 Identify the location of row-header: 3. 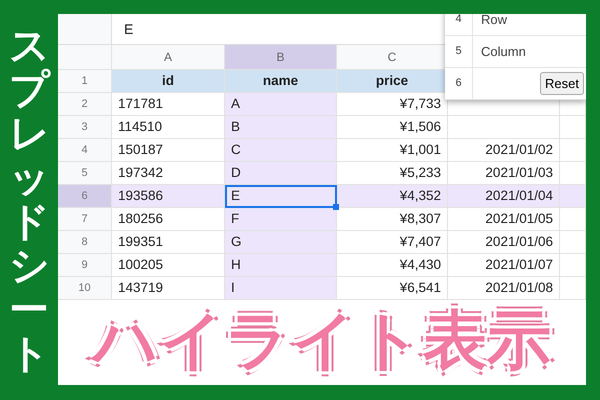
(85, 127).